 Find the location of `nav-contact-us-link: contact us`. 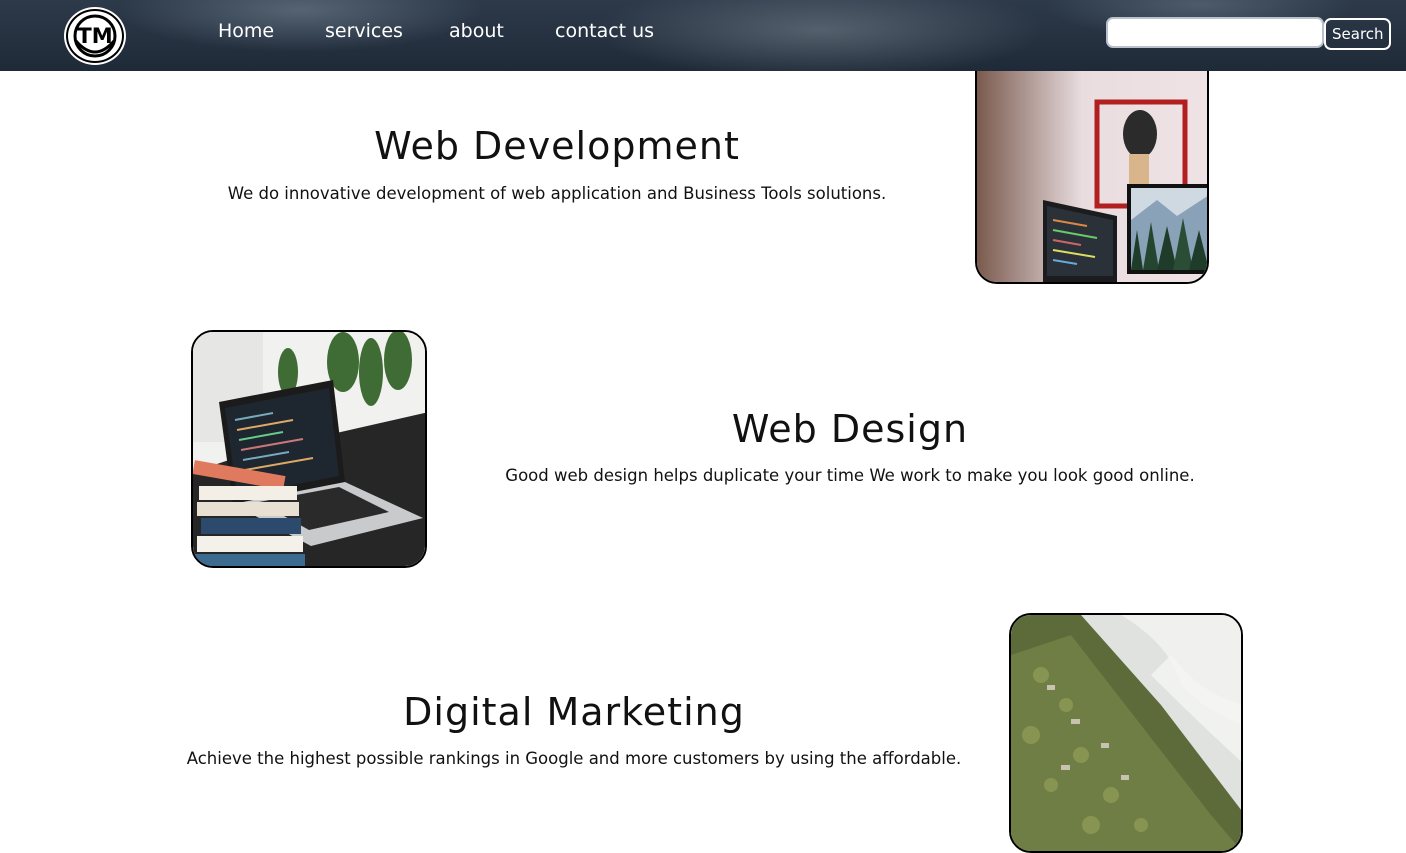

nav-contact-us-link: contact us is located at coordinates (604, 31).